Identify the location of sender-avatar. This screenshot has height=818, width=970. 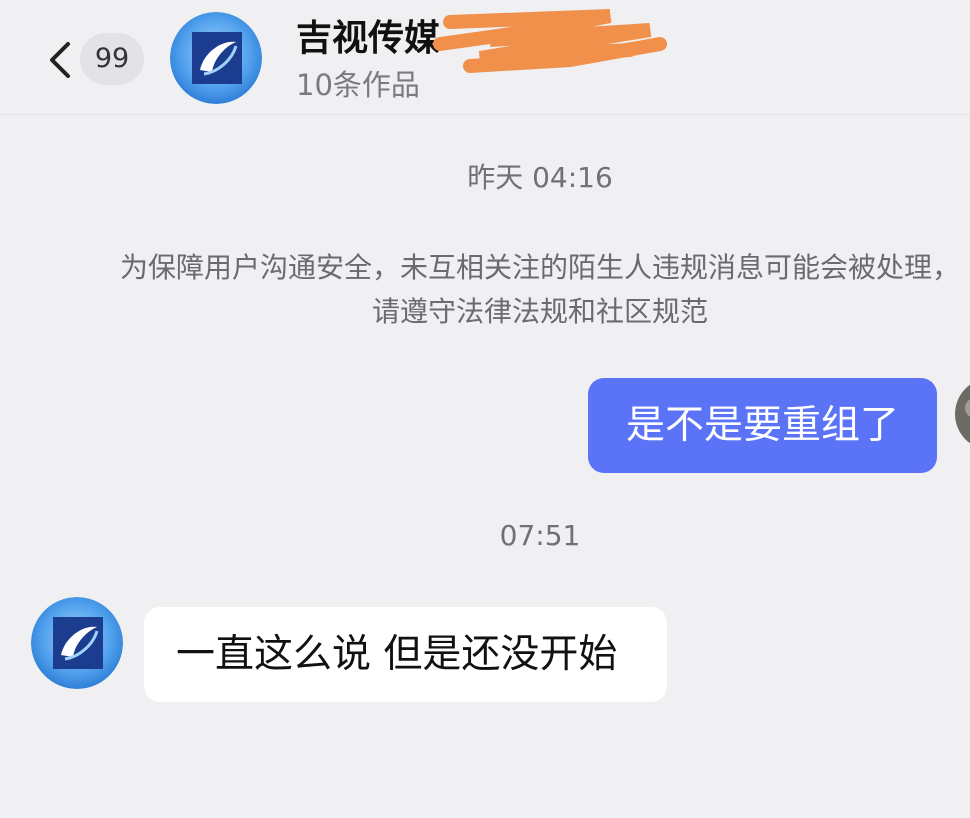
(77, 643).